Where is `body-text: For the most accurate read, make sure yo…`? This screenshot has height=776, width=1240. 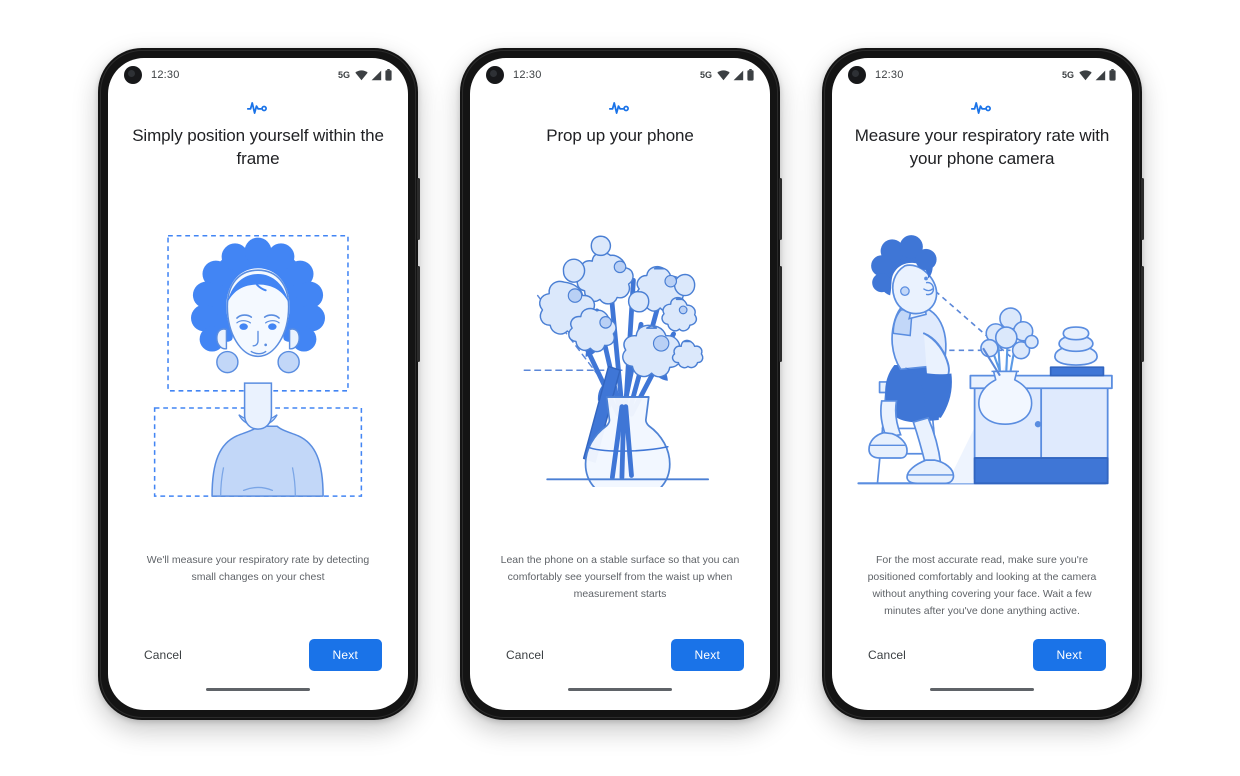
body-text: For the most accurate read, make sure yo… is located at coordinates (982, 585).